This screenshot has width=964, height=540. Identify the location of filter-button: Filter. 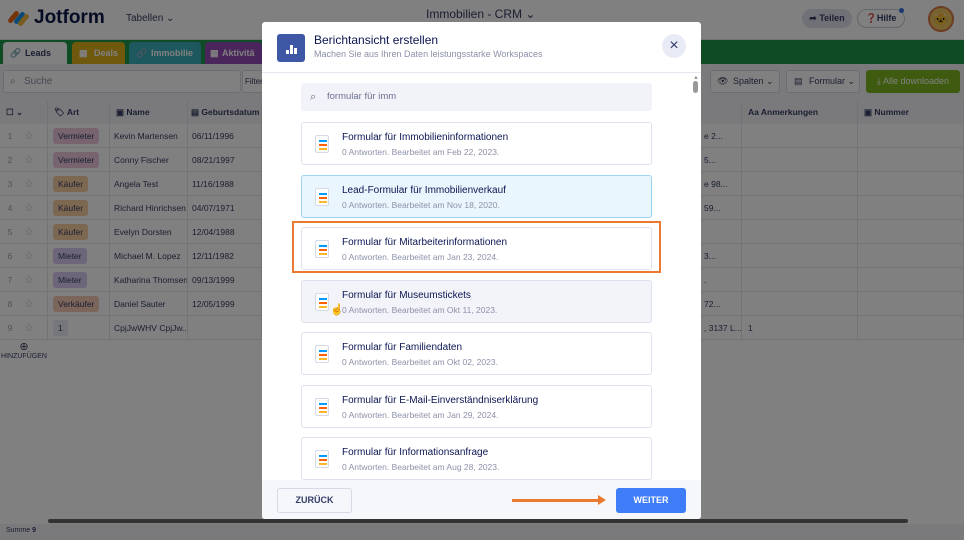
(252, 81).